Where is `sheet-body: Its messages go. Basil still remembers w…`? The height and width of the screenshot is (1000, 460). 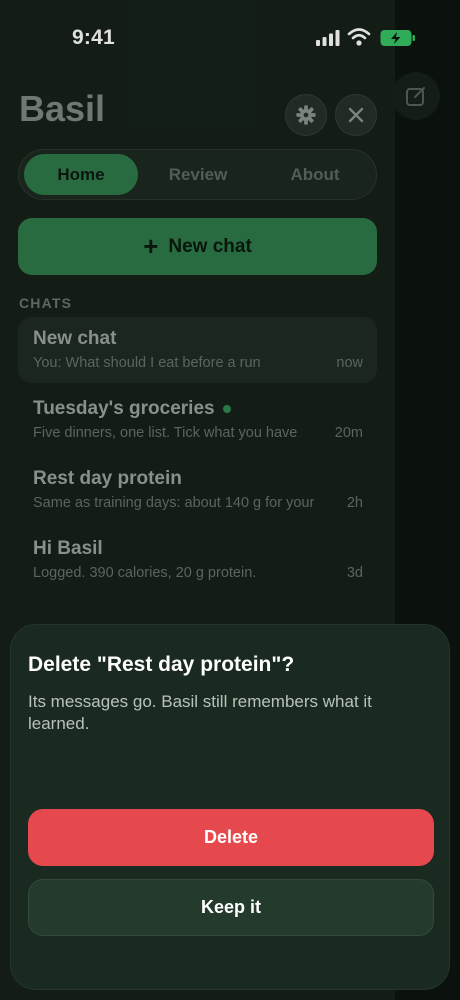
sheet-body: Its messages go. Basil still remembers w… is located at coordinates (200, 712).